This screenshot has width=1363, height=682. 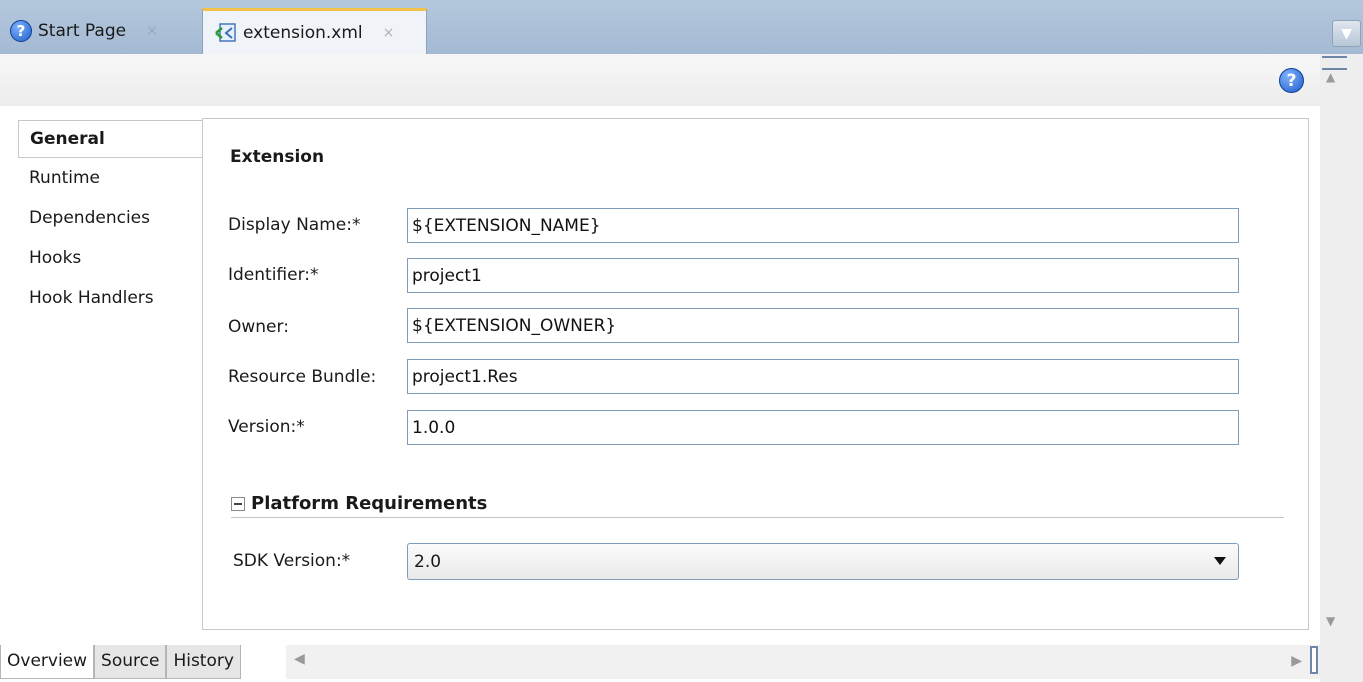 I want to click on tab-label: Start Page, so click(x=82, y=31).